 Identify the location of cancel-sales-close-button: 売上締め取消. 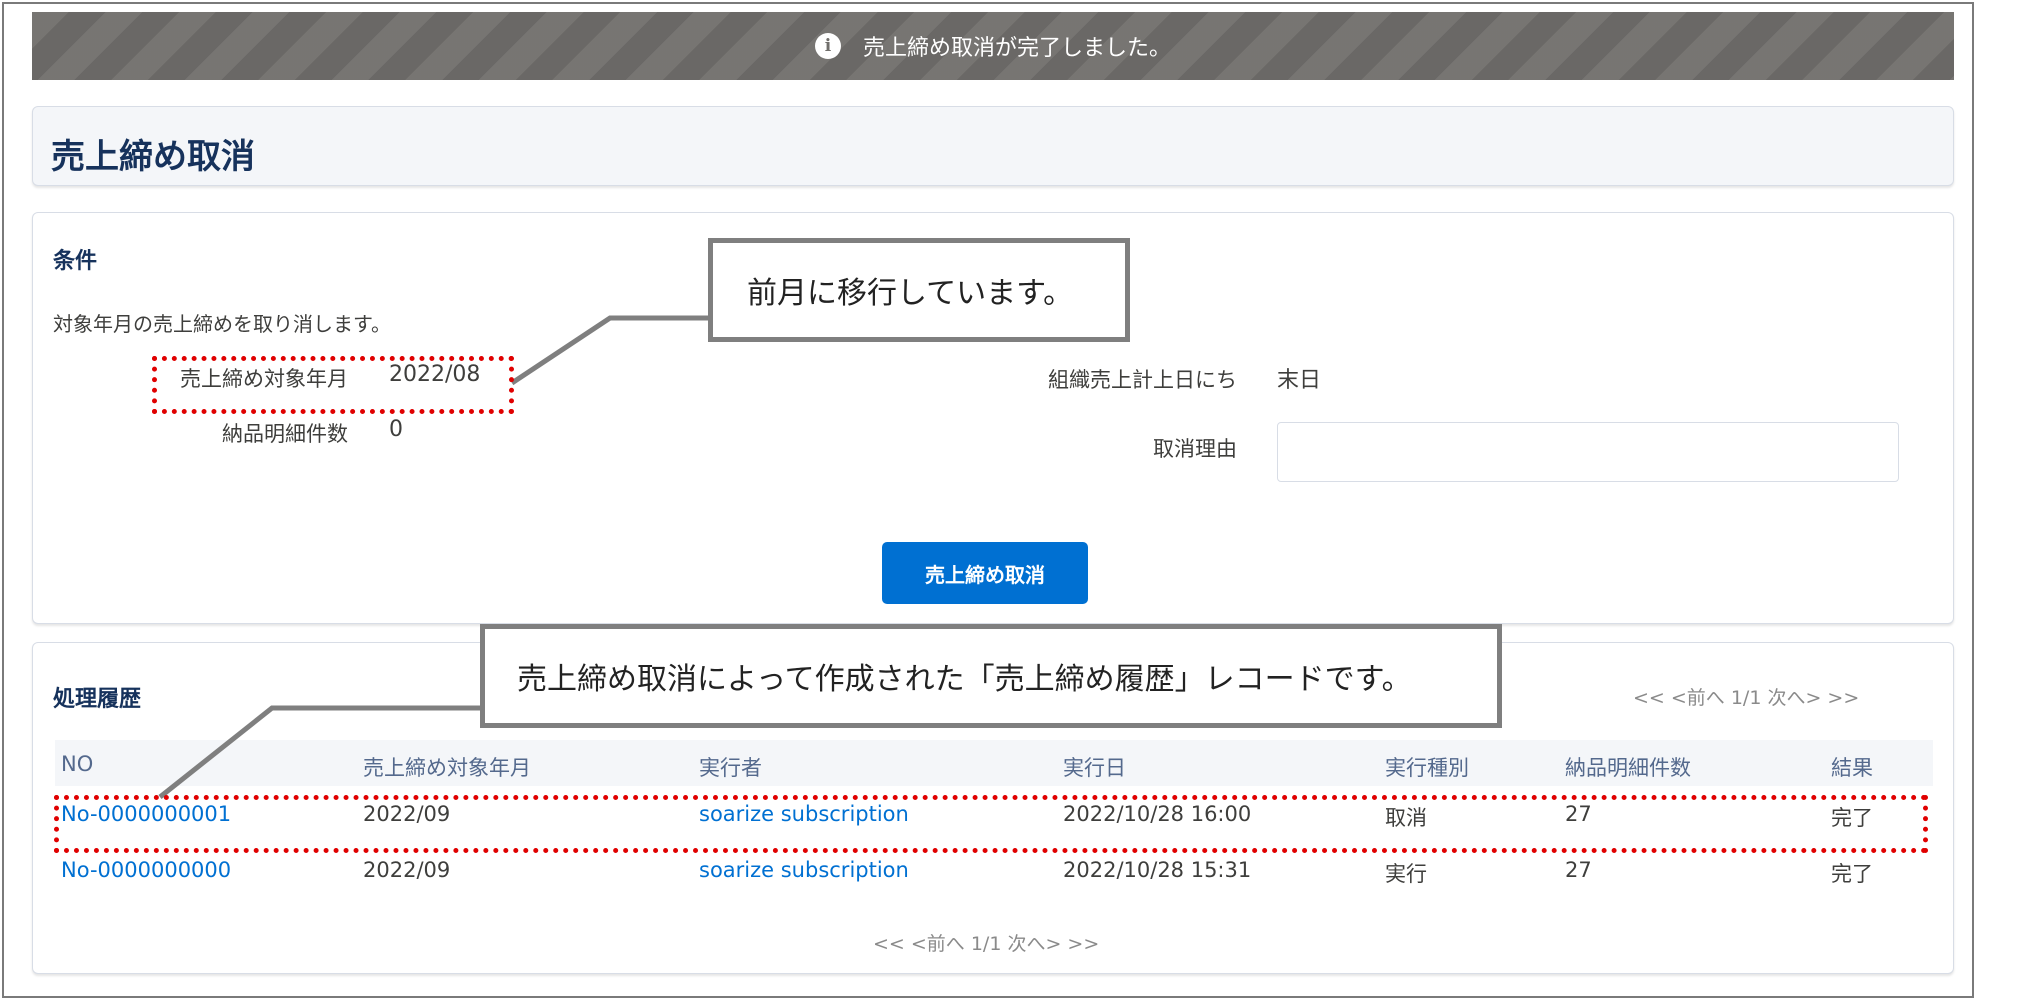
(985, 573).